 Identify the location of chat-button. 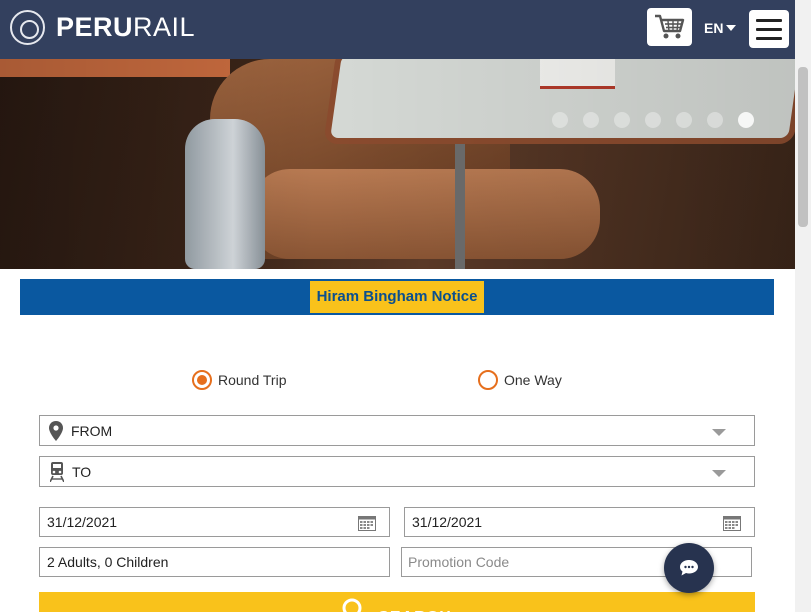
(689, 568).